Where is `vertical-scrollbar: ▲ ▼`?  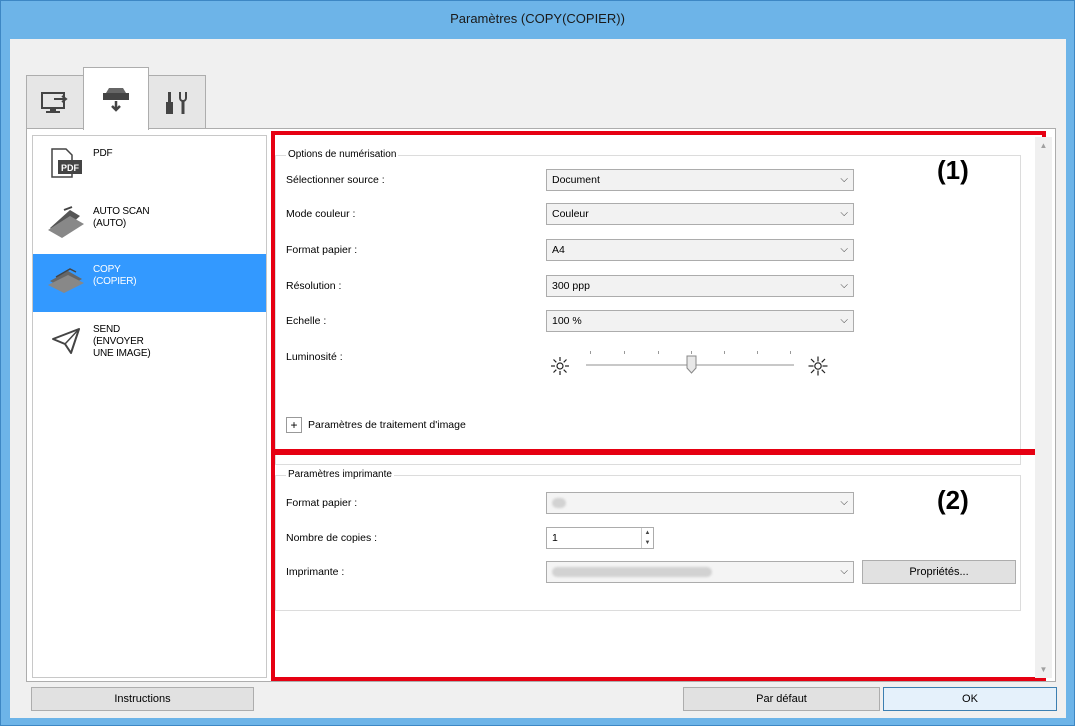
vertical-scrollbar: ▲ ▼ is located at coordinates (1043, 407).